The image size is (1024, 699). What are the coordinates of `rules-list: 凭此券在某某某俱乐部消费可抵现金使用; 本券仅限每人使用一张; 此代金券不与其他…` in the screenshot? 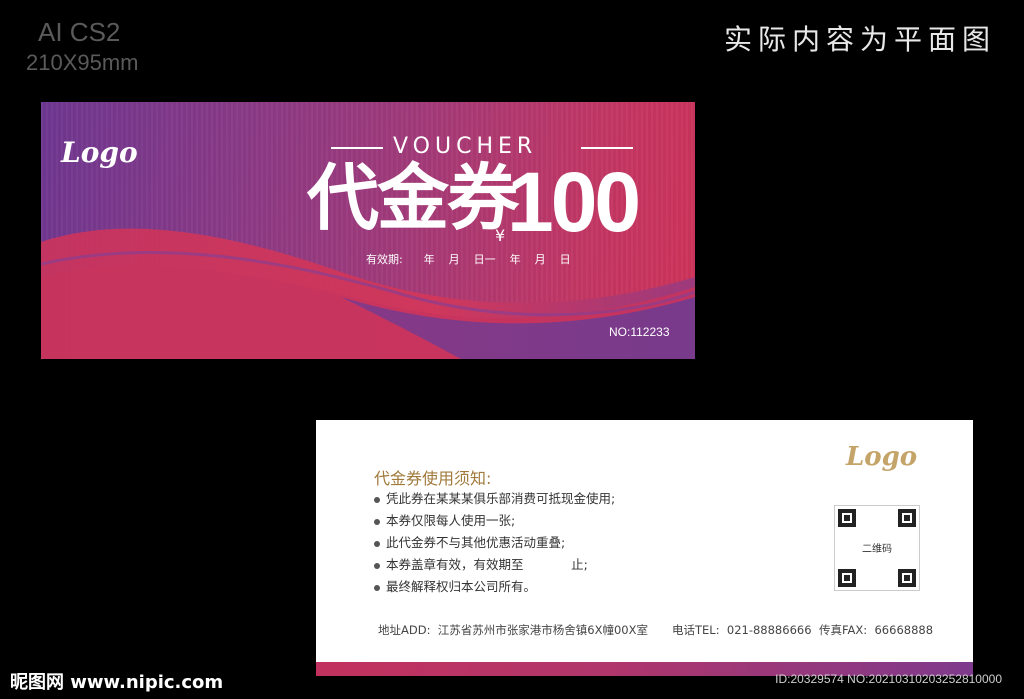 It's located at (494, 543).